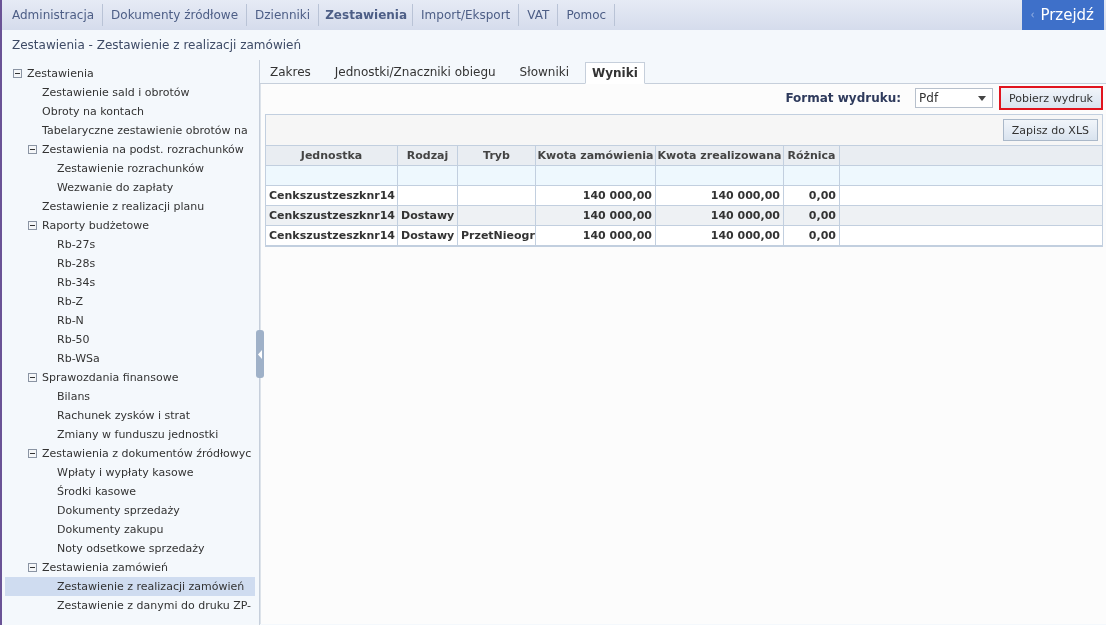  I want to click on column-header: Jednostka, so click(332, 155).